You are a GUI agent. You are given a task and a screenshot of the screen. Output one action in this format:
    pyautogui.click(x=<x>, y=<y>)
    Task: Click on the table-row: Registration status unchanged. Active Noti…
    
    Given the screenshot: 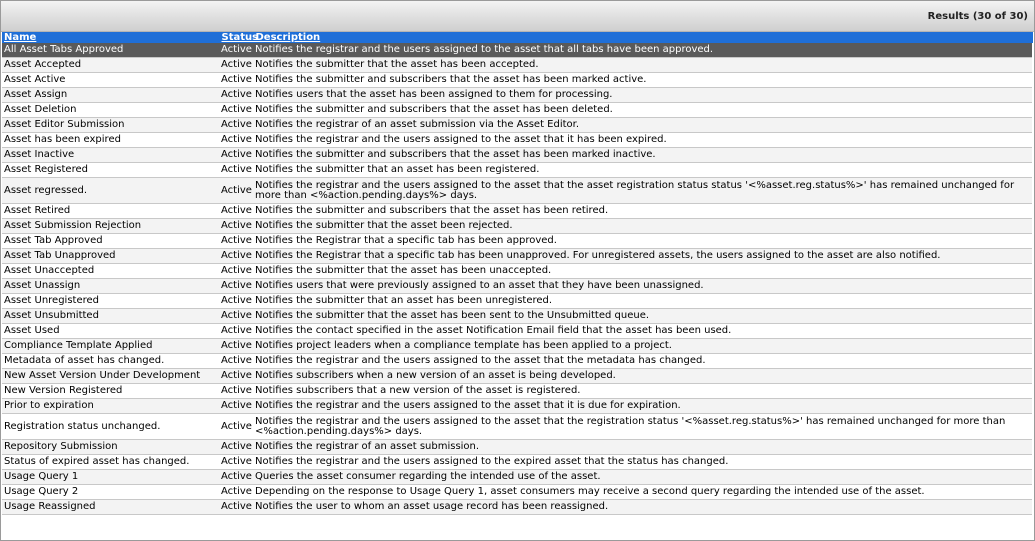 What is the action you would take?
    pyautogui.click(x=517, y=426)
    